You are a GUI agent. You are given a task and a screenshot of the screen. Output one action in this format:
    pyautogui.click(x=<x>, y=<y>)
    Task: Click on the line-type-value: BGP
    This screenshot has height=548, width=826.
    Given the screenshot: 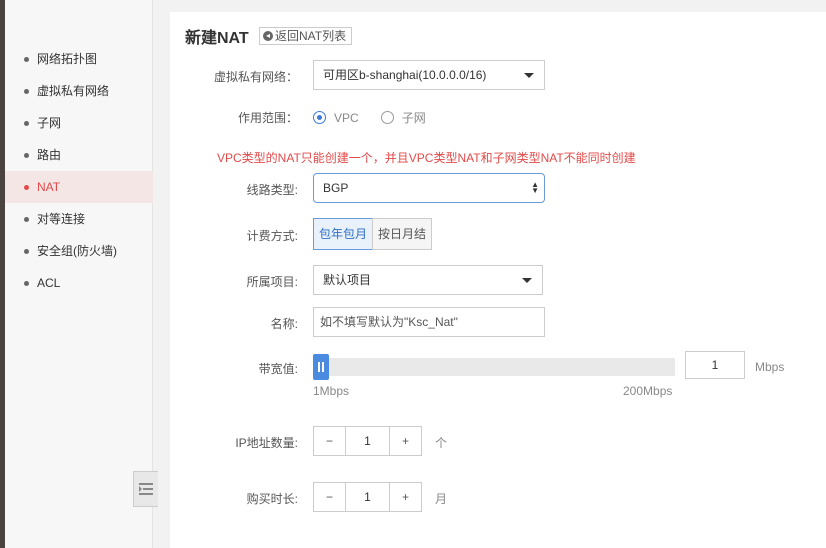 What is the action you would take?
    pyautogui.click(x=336, y=188)
    